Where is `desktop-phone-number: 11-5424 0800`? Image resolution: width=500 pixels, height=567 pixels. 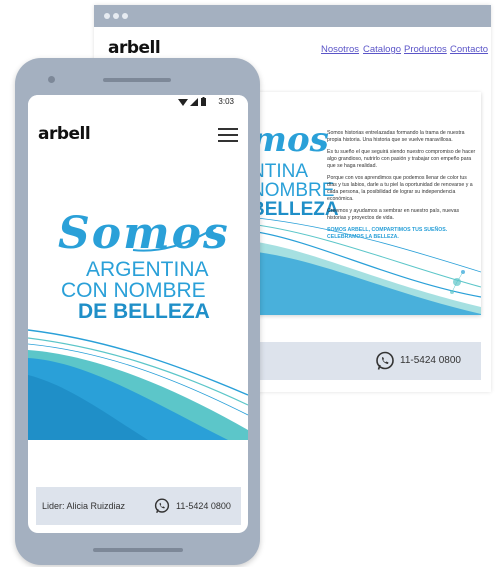
desktop-phone-number: 11-5424 0800 is located at coordinates (430, 360).